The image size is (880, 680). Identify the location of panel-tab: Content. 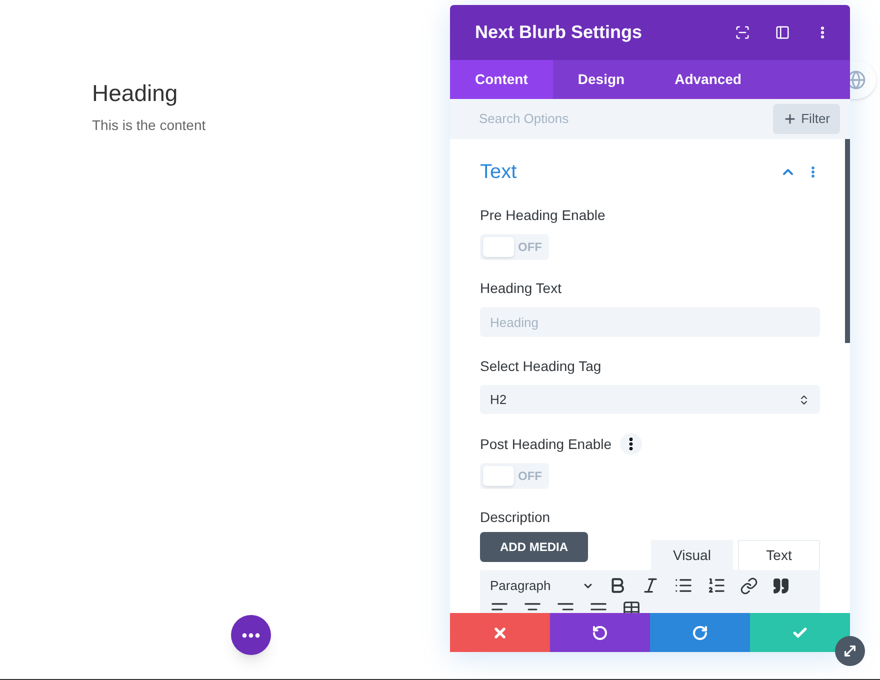
(501, 79).